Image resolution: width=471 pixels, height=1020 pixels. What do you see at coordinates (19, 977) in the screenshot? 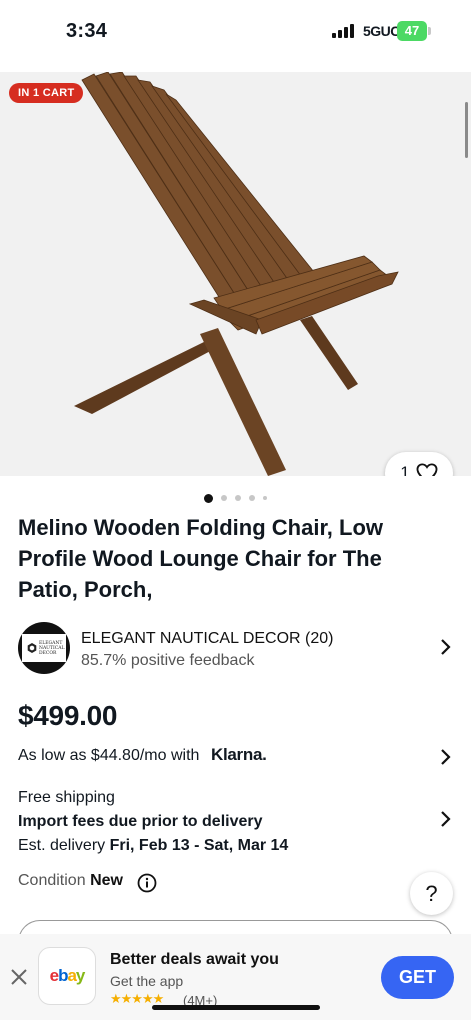
I see `close-icon` at bounding box center [19, 977].